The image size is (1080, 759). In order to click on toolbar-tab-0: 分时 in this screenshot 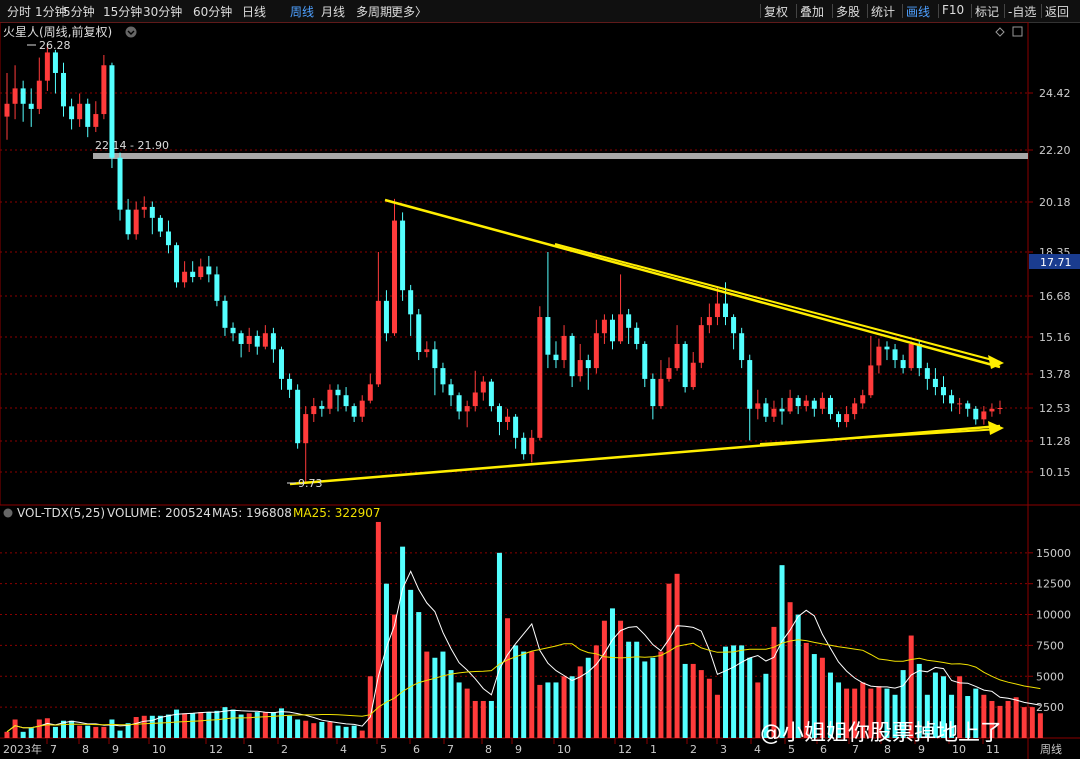, I will do `click(19, 11)`.